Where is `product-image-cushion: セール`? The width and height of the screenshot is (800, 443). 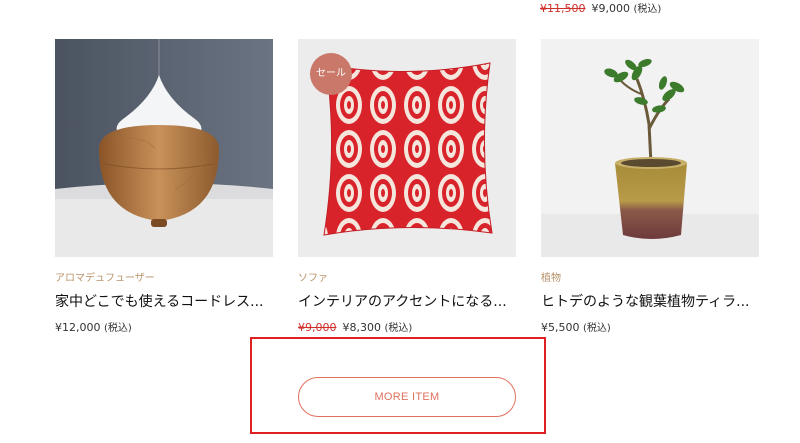 product-image-cushion: セール is located at coordinates (407, 148).